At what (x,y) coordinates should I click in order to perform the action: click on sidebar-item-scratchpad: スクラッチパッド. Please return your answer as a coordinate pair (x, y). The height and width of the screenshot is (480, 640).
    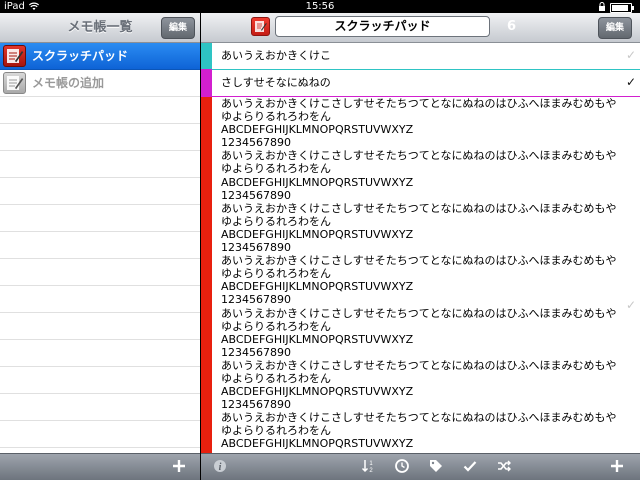
    Looking at the image, I should click on (100, 56).